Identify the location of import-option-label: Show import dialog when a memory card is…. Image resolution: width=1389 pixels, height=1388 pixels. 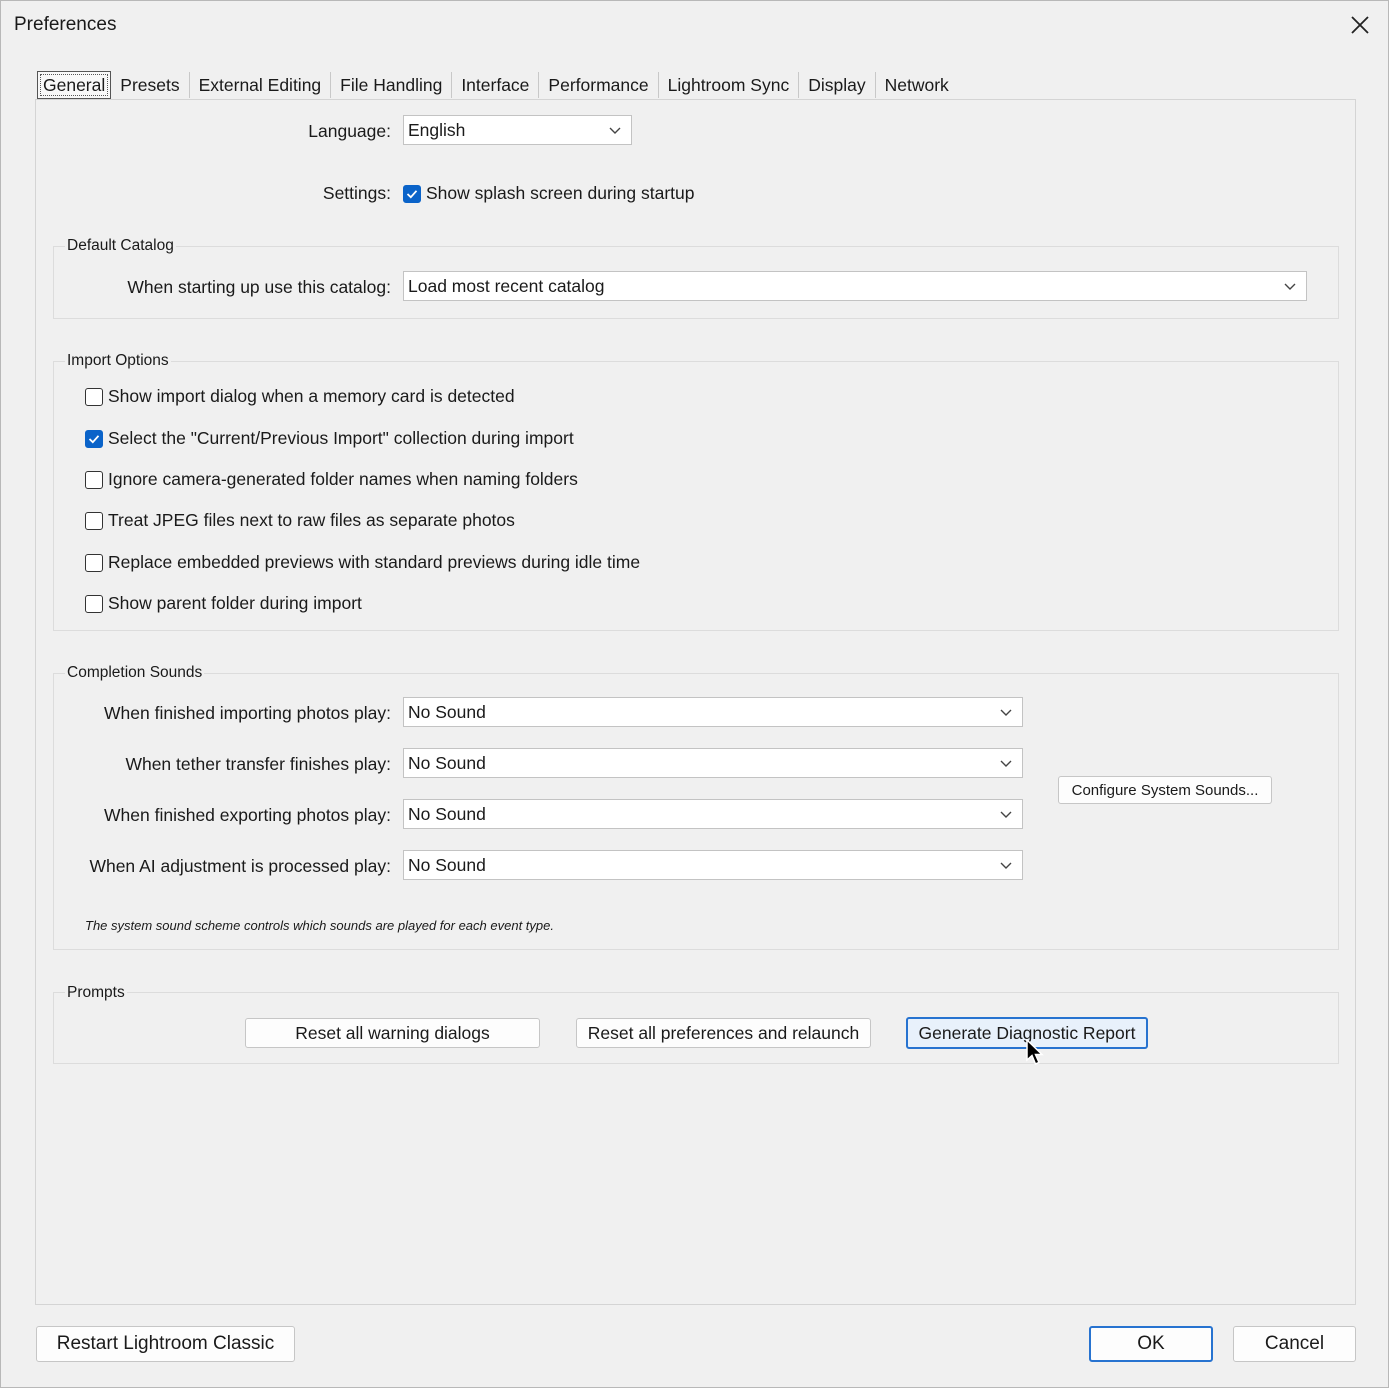
(311, 396).